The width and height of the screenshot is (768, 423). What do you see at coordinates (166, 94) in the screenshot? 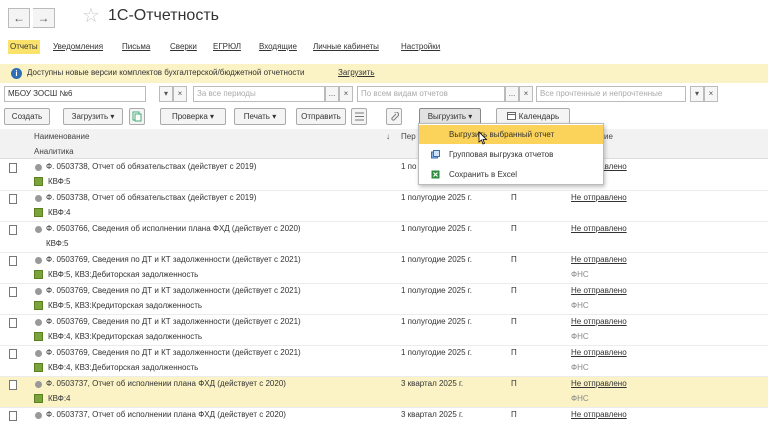
I see `org-dropdown-button: ▾` at bounding box center [166, 94].